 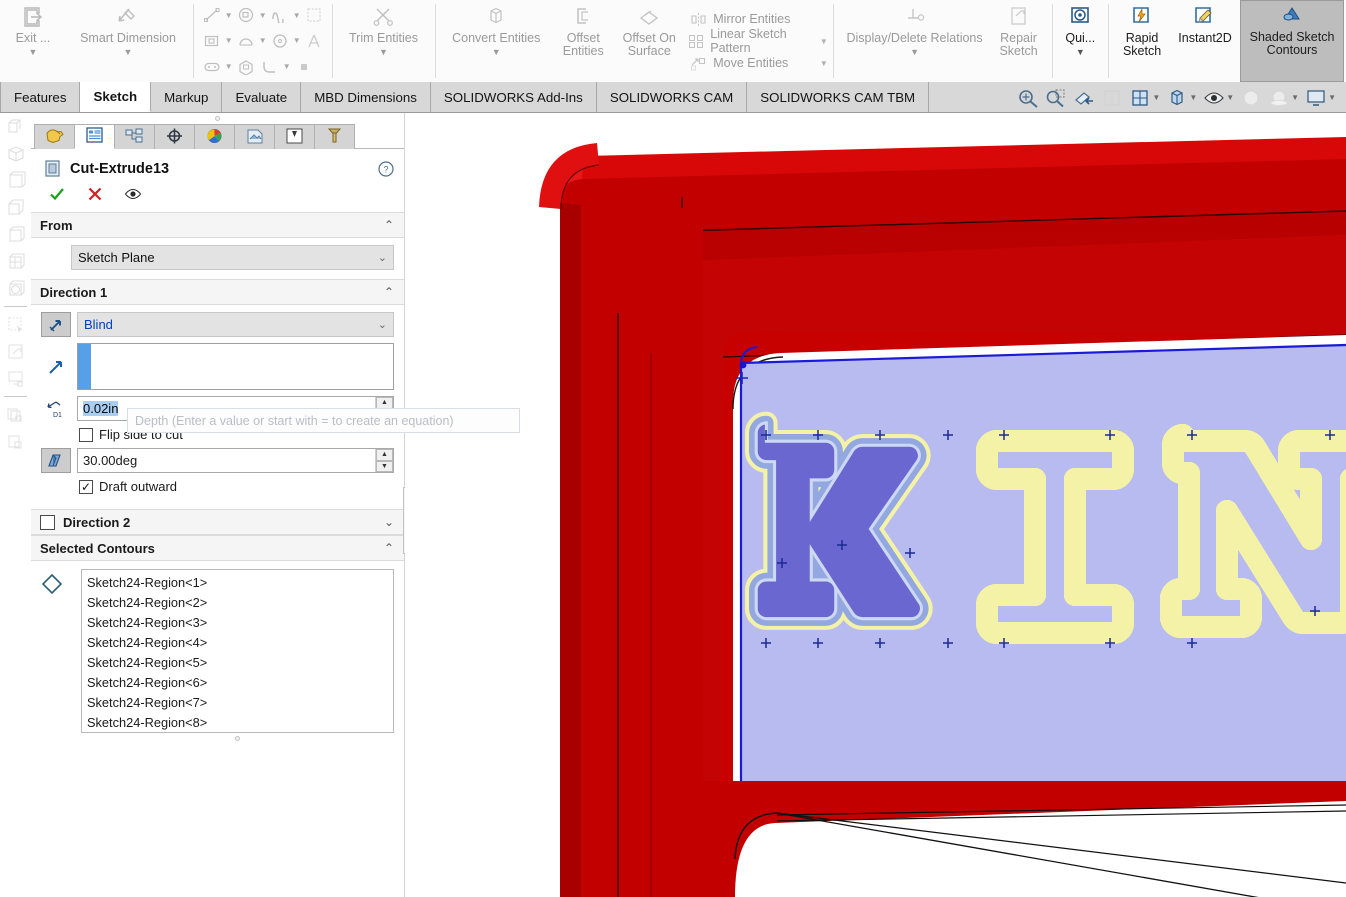 I want to click on line-dropdown-caret: ▼, so click(x=229, y=15).